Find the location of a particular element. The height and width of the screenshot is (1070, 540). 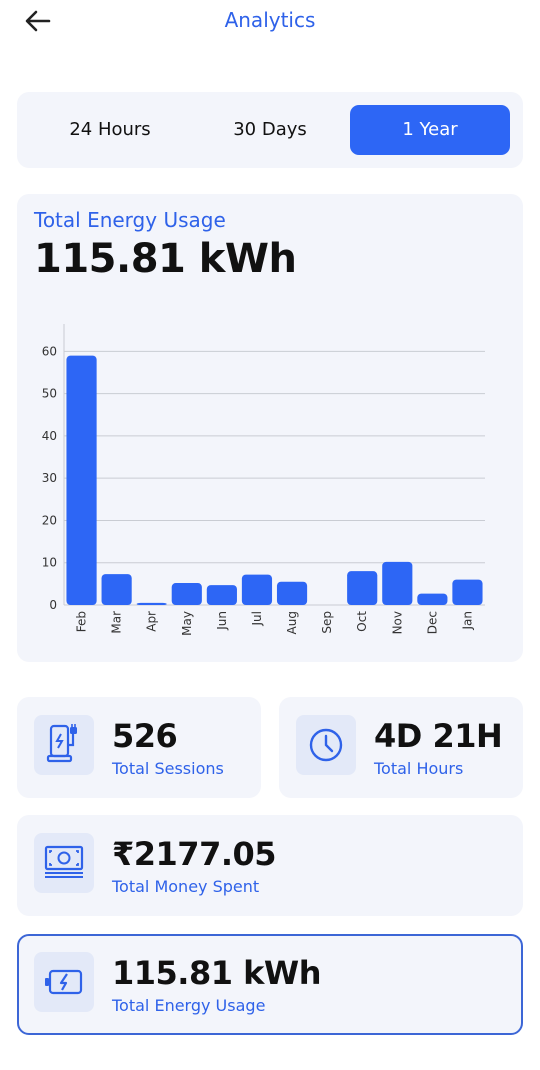

x-tick-label: Aug is located at coordinates (292, 622).